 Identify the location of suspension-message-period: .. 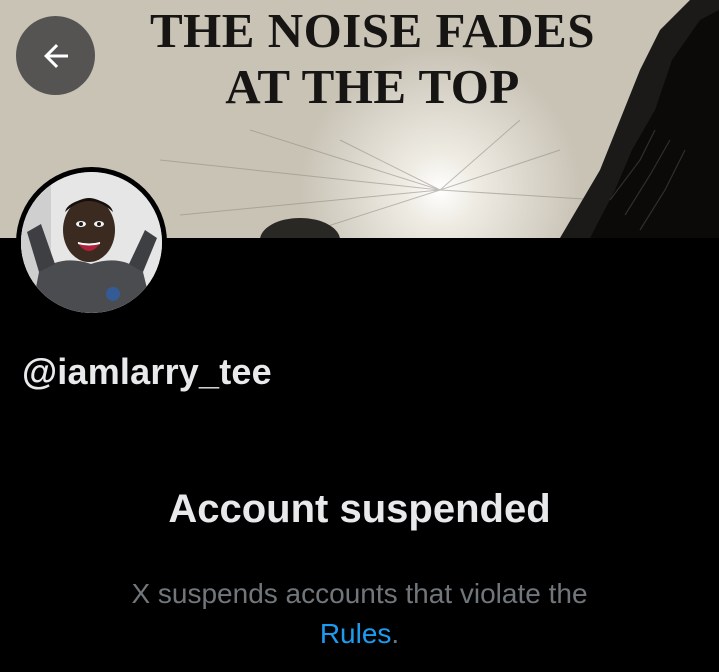
(395, 633).